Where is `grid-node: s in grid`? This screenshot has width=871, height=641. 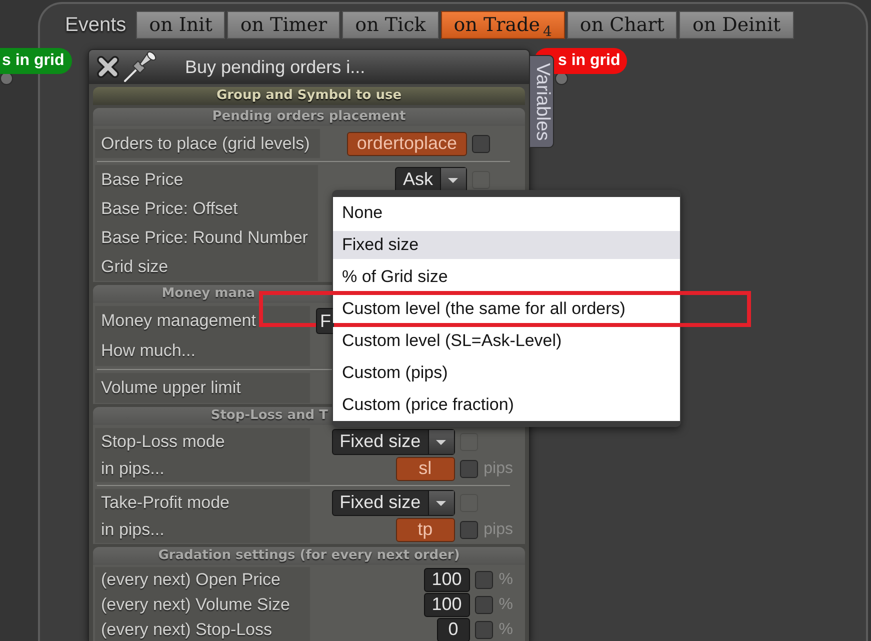 grid-node: s in grid is located at coordinates (36, 61).